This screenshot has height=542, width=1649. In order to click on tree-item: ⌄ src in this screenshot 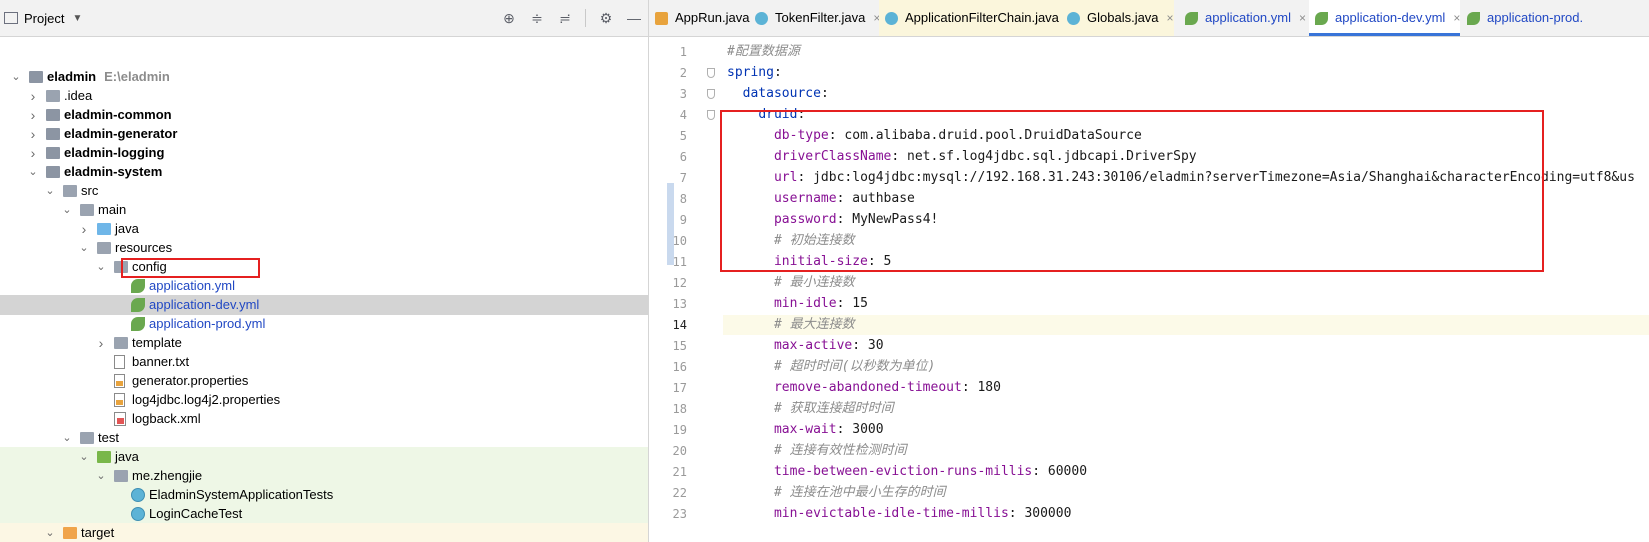, I will do `click(324, 191)`.